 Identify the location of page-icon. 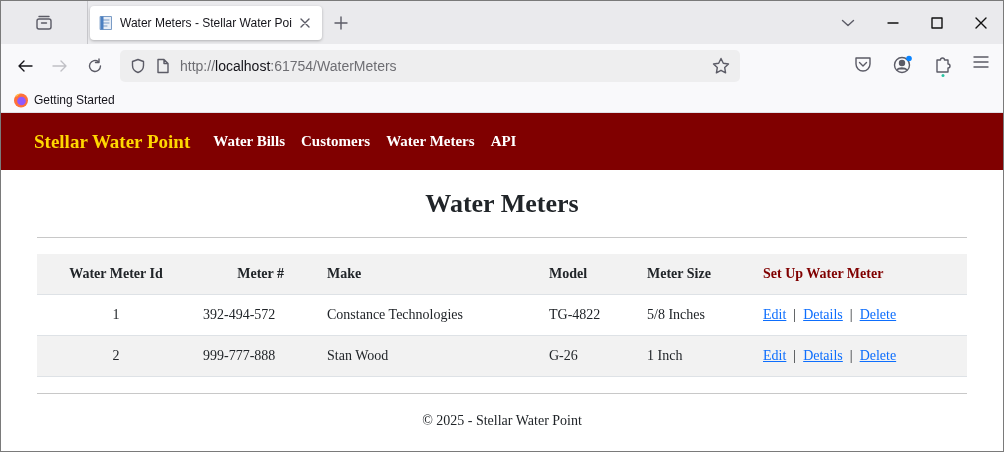
(163, 66).